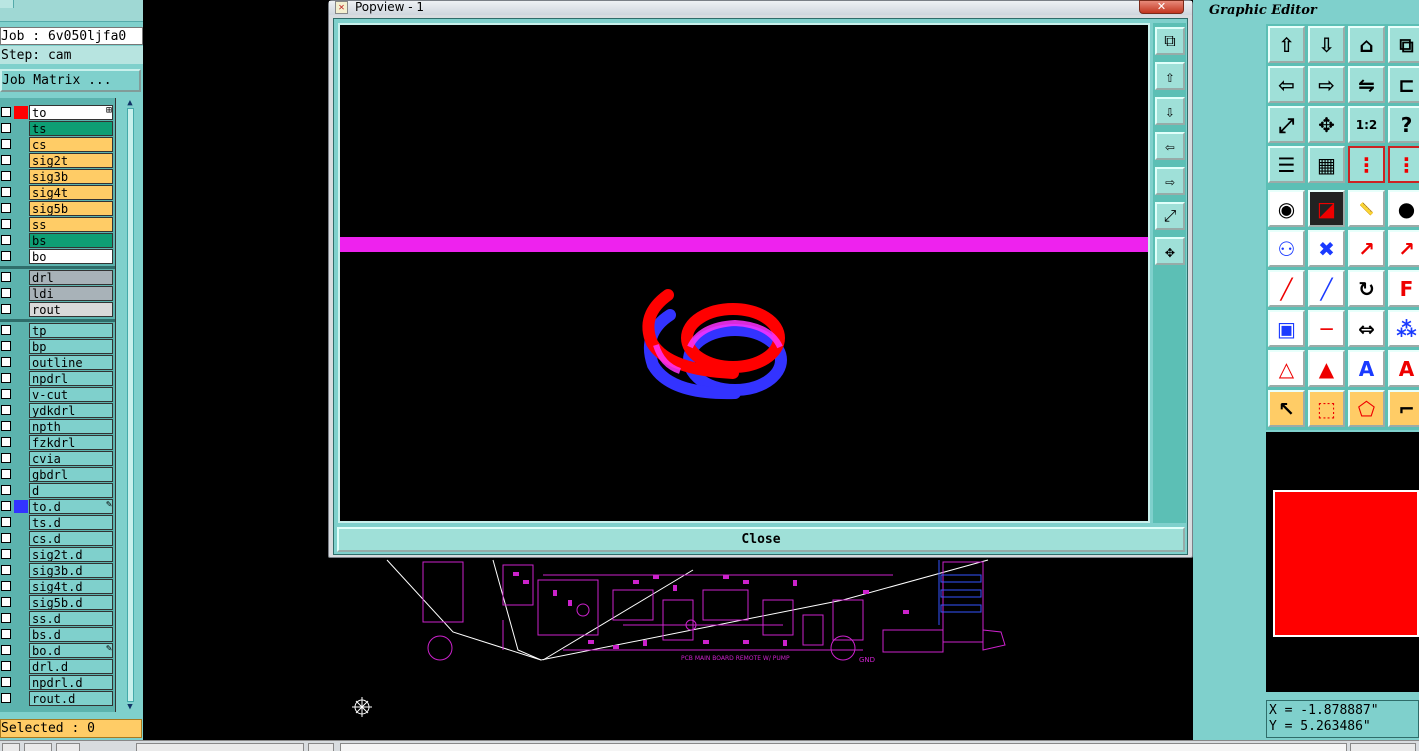  Describe the element at coordinates (1286, 248) in the screenshot. I see `move-icon: ⚇` at that location.